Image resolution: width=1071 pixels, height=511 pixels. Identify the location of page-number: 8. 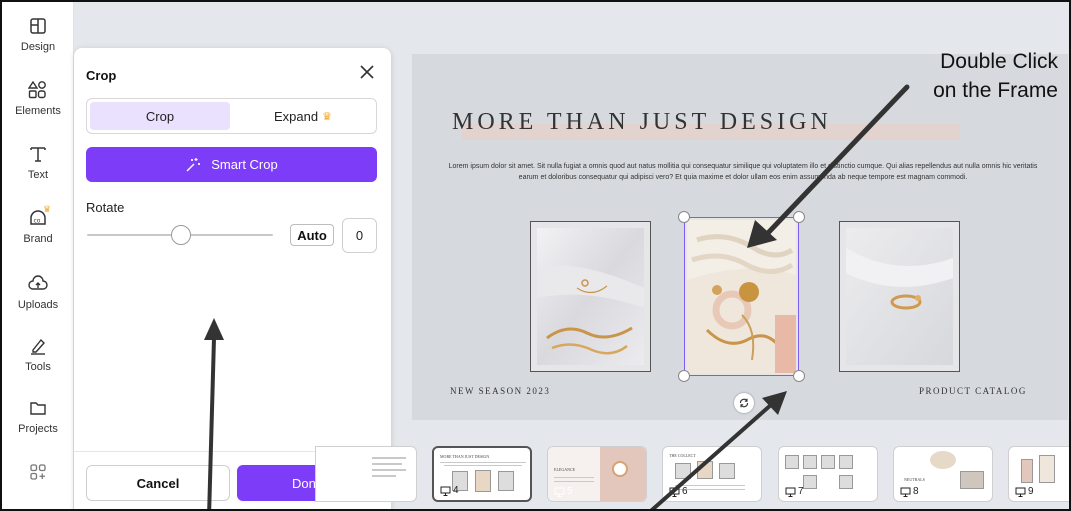
(909, 491).